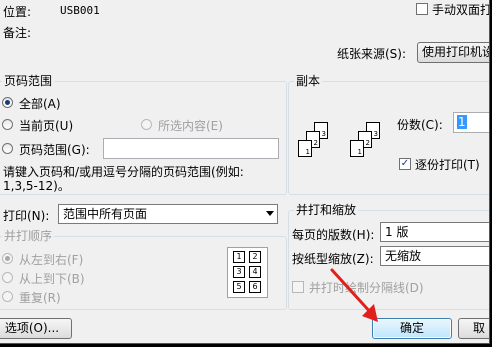  I want to click on copies-count-value: 1, so click(462, 122).